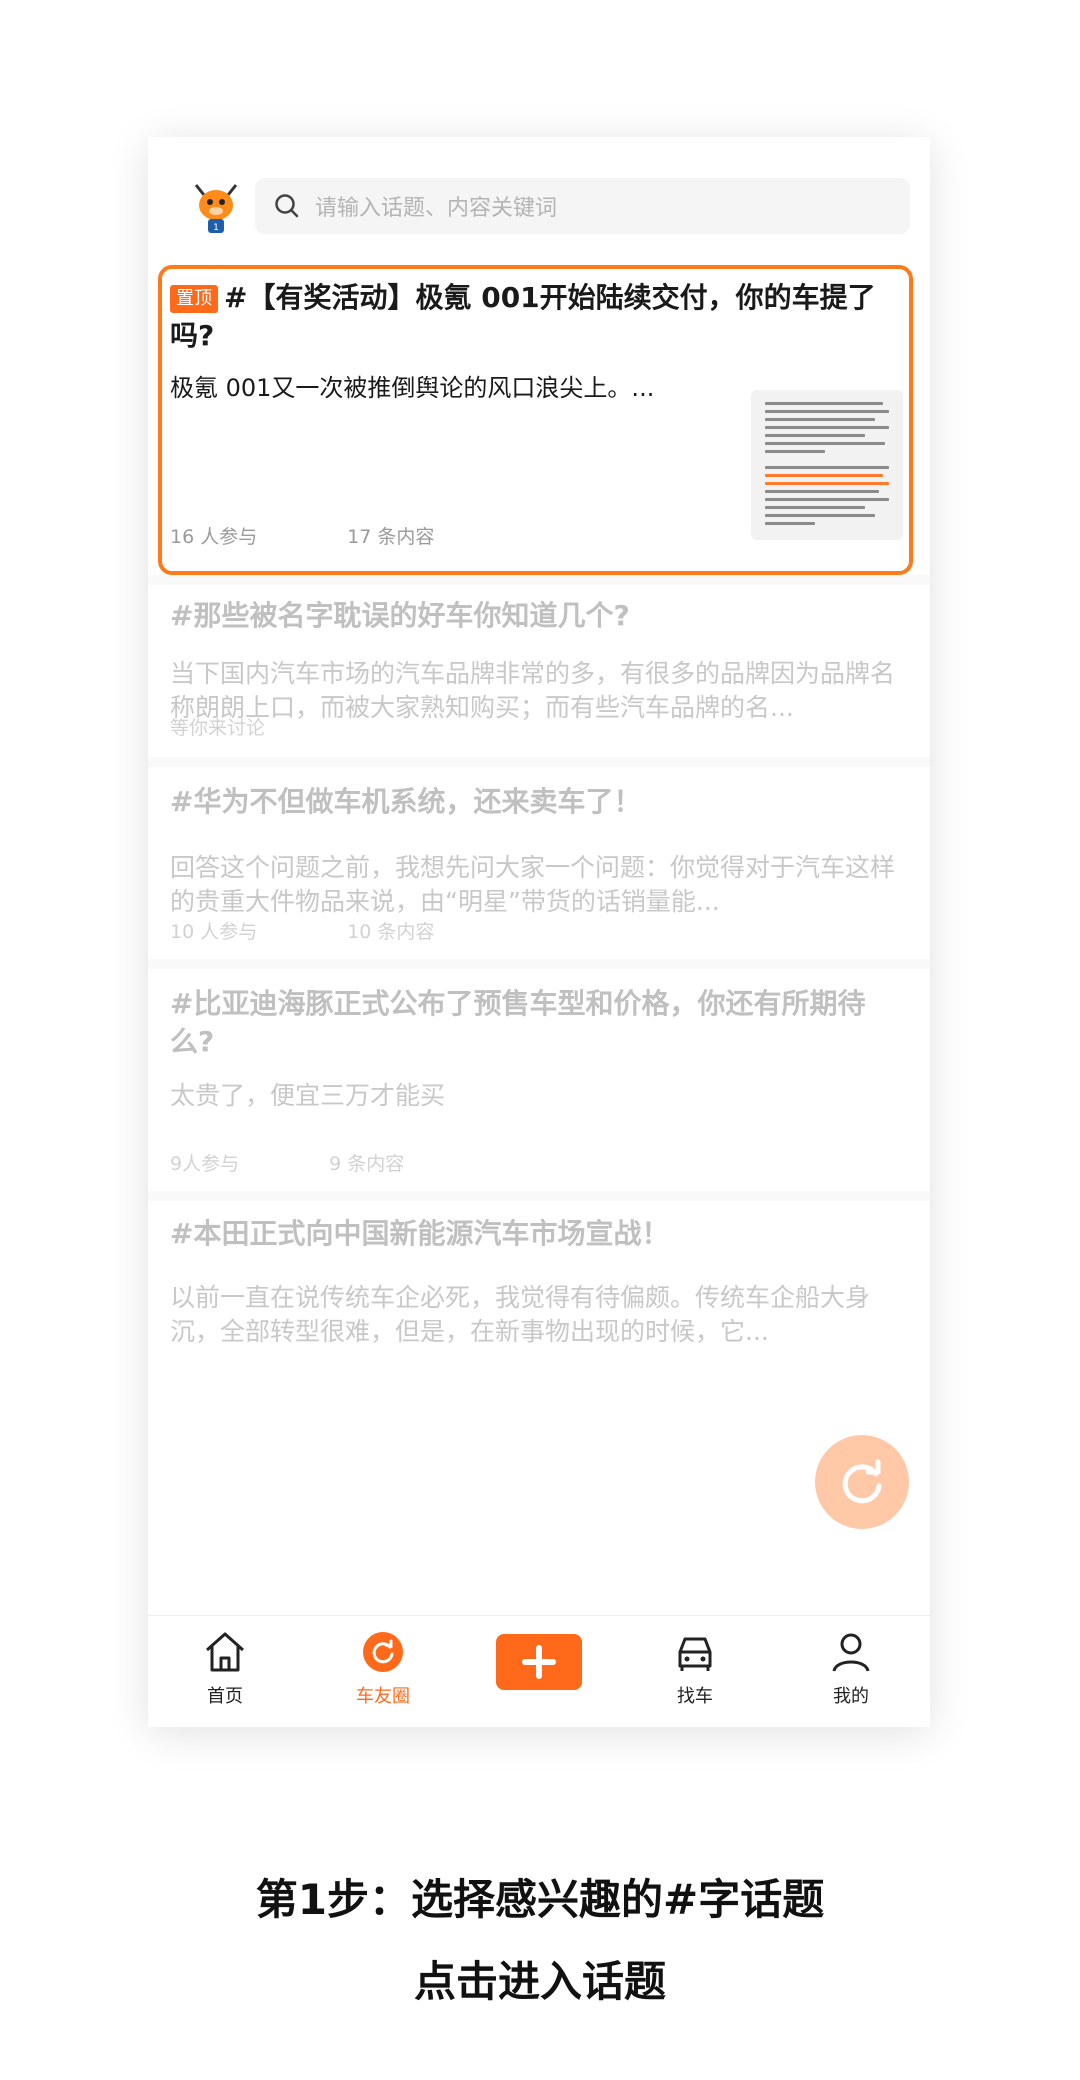 This screenshot has width=1080, height=2080. What do you see at coordinates (420, 1233) in the screenshot?
I see `topic-title: #本田正式向中国新能源汽车市场宣战！` at bounding box center [420, 1233].